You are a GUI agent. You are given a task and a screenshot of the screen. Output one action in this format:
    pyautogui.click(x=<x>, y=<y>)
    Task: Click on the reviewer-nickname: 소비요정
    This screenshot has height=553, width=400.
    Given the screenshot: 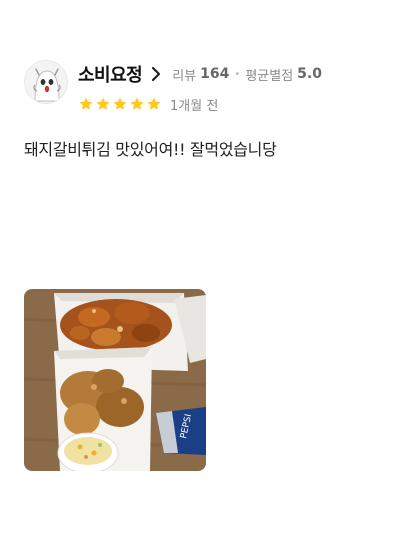 What is the action you would take?
    pyautogui.click(x=110, y=74)
    